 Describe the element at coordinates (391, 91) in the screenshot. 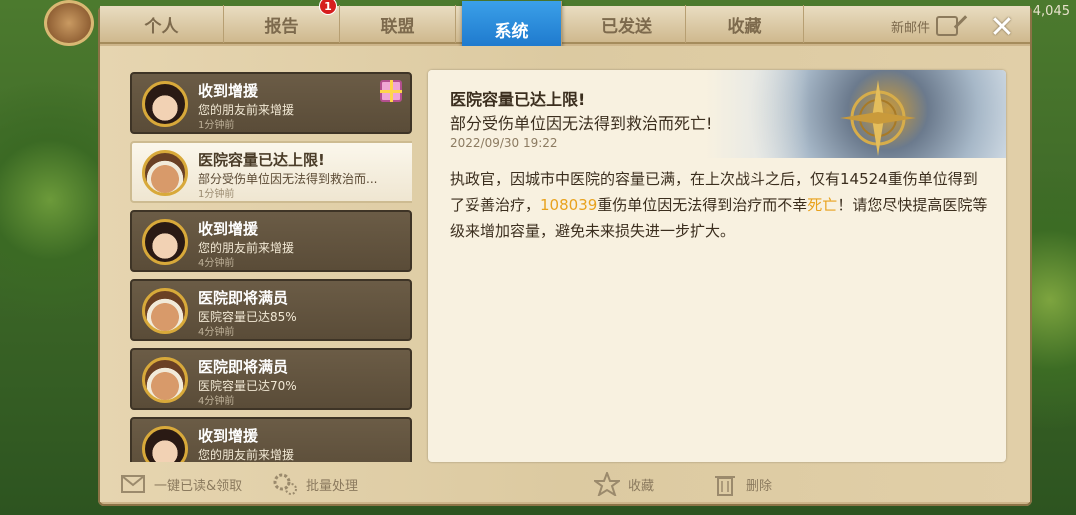

I see `gift-icon` at that location.